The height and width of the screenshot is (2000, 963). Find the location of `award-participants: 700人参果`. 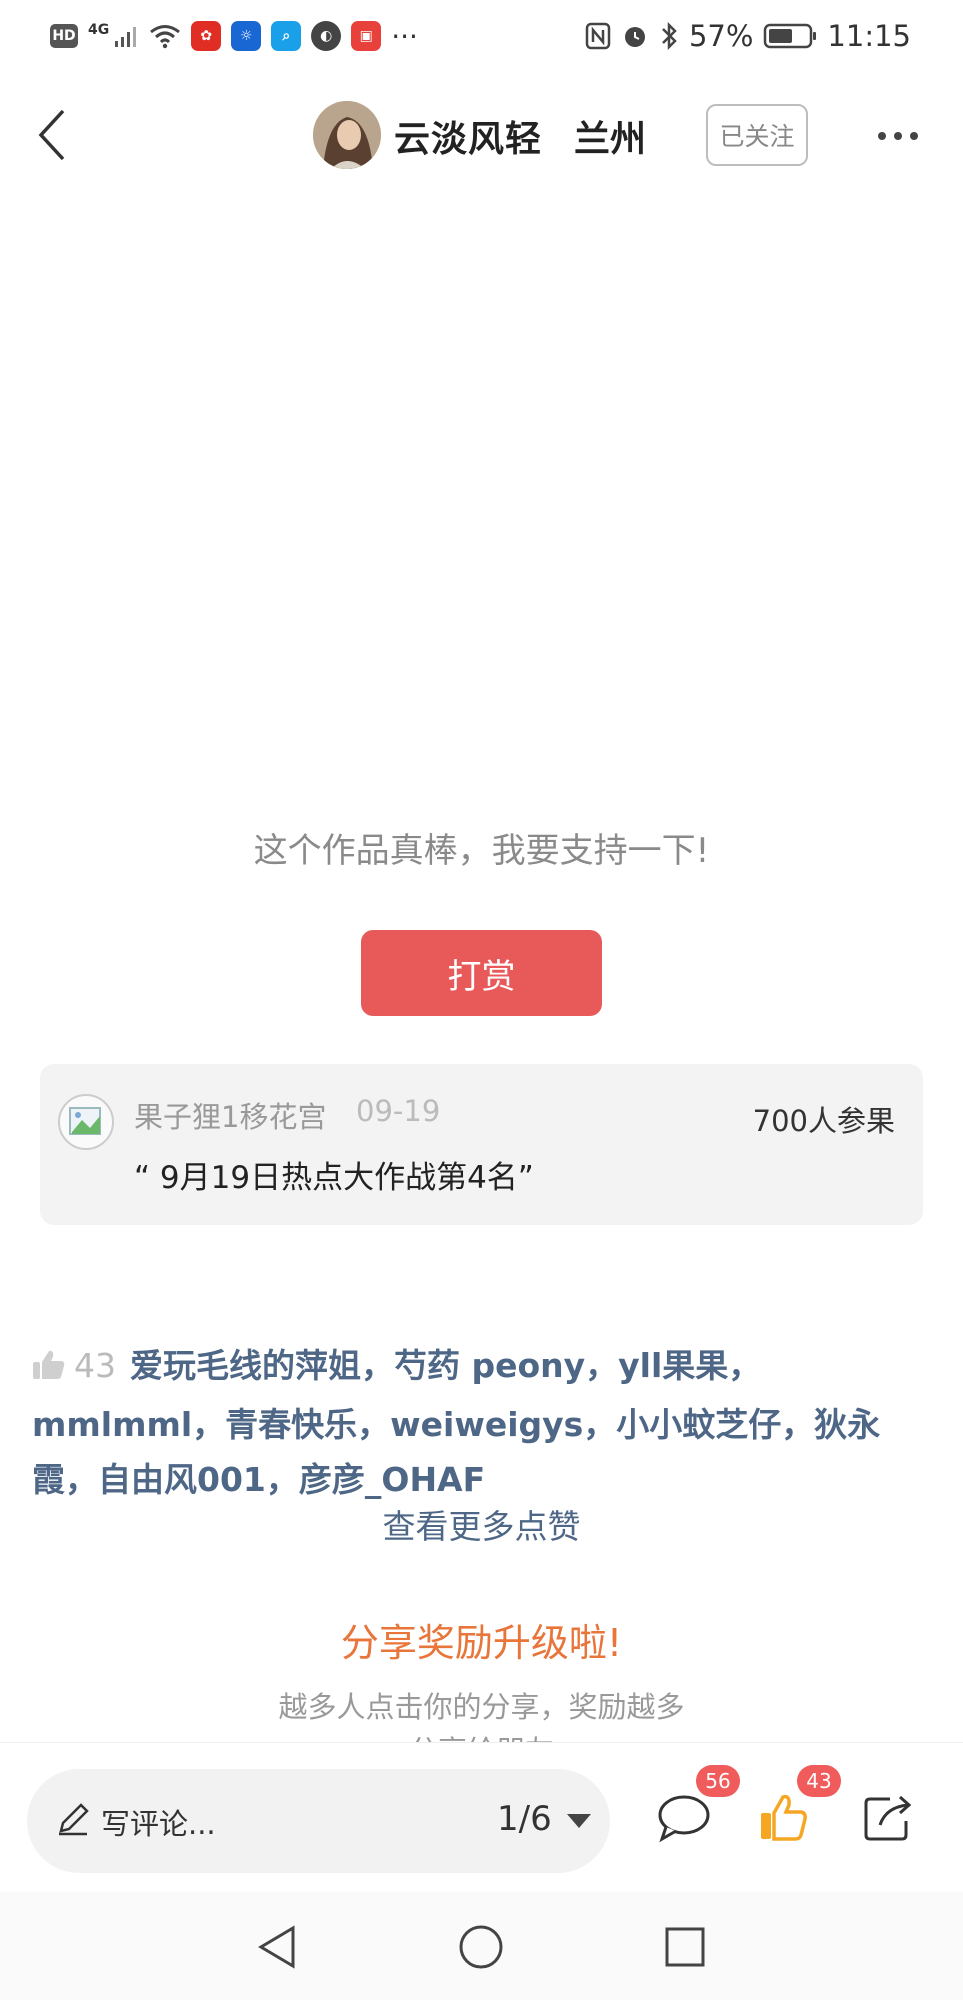

award-participants: 700人参果 is located at coordinates (823, 1121).